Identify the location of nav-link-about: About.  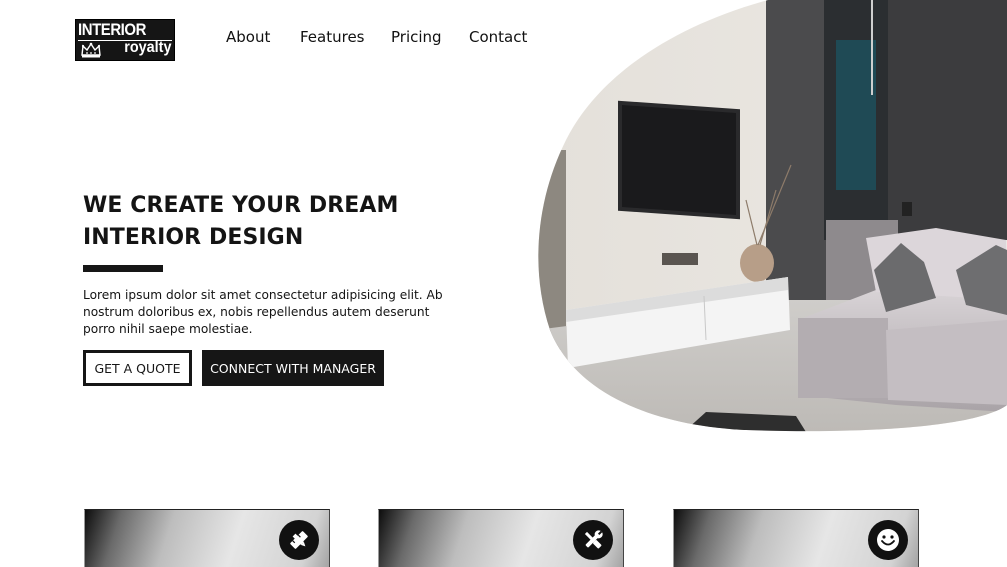
(248, 37).